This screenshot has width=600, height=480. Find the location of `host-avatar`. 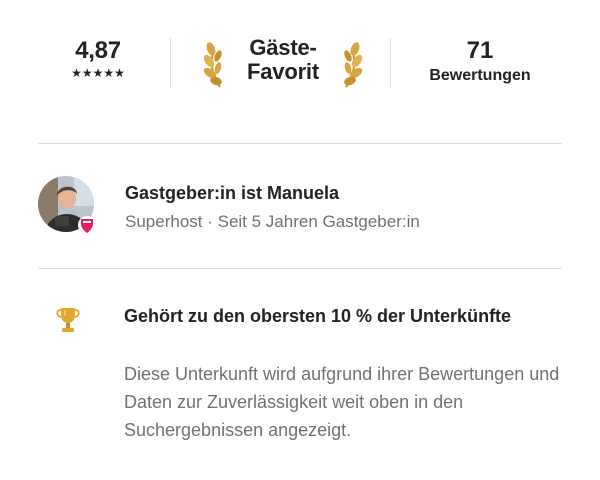

host-avatar is located at coordinates (68, 206).